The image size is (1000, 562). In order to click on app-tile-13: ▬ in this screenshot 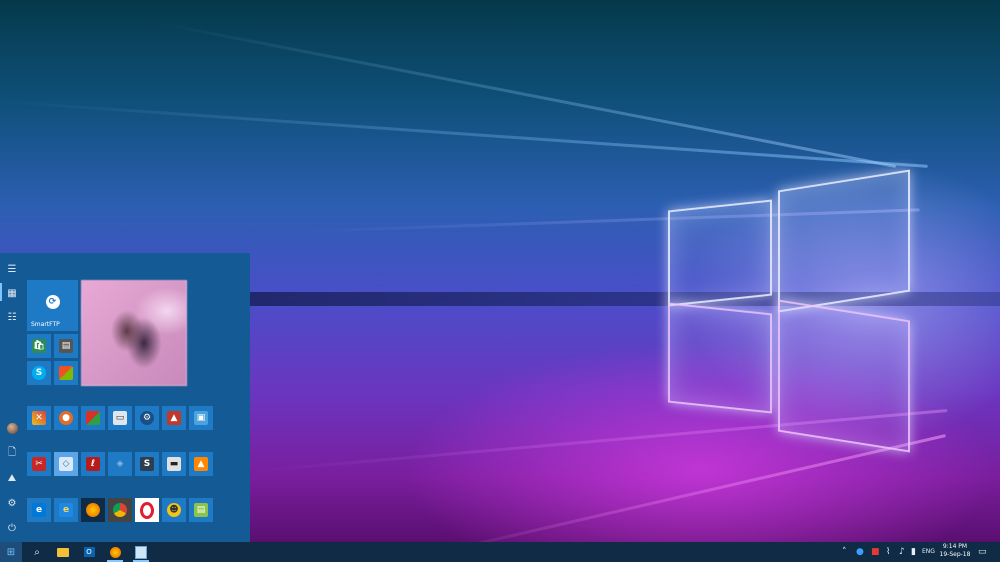, I will do `click(174, 464)`.